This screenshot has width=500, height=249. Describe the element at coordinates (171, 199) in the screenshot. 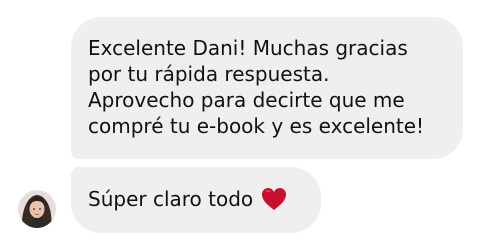

I see `message-text: Súper claro todo` at that location.